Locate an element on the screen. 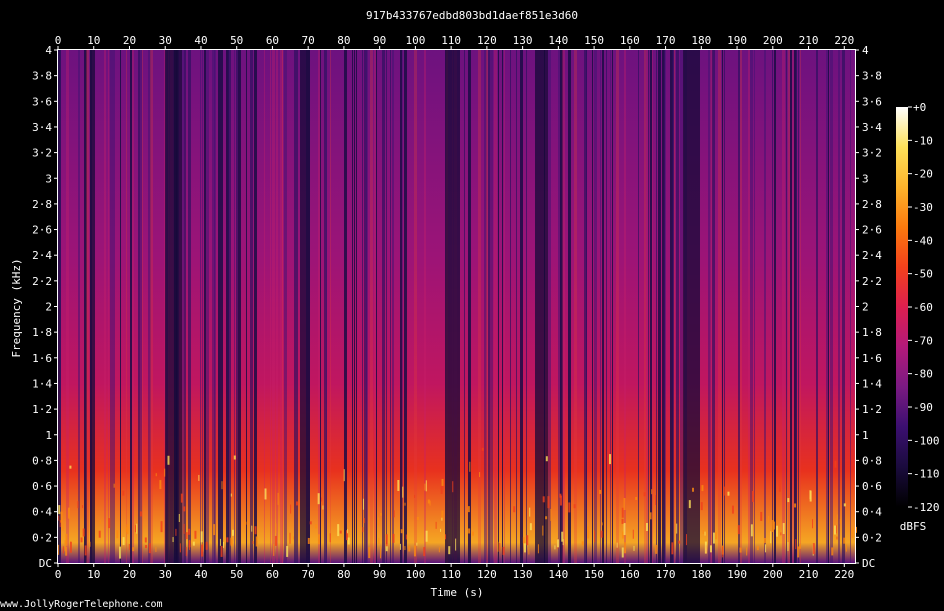 The height and width of the screenshot is (611, 944). y-tick-label-right: 1 is located at coordinates (865, 435).